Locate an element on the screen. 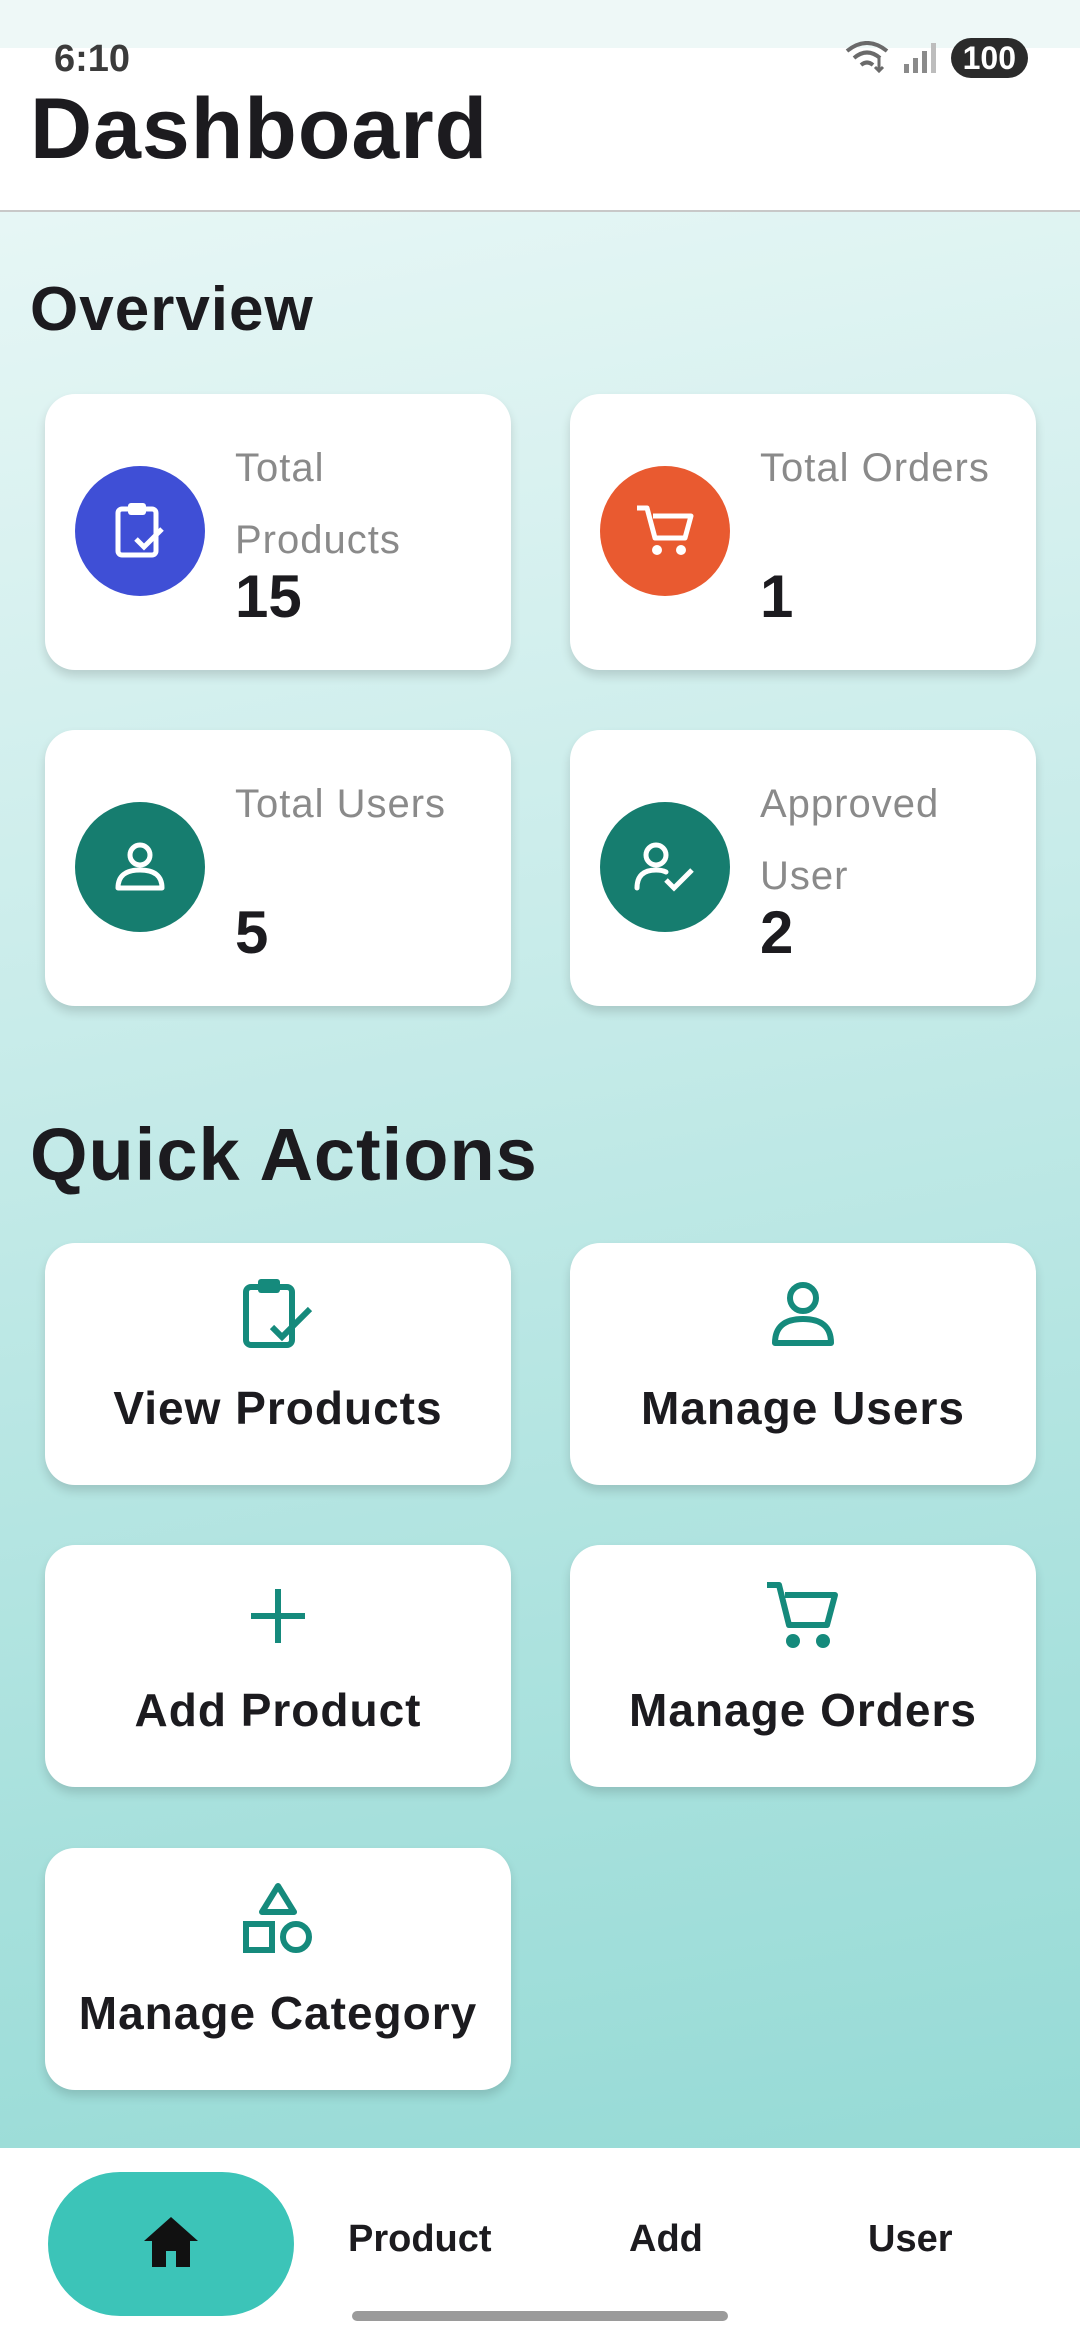 This screenshot has width=1080, height=2340. stat-card-total-products: Total Products 15 is located at coordinates (278, 532).